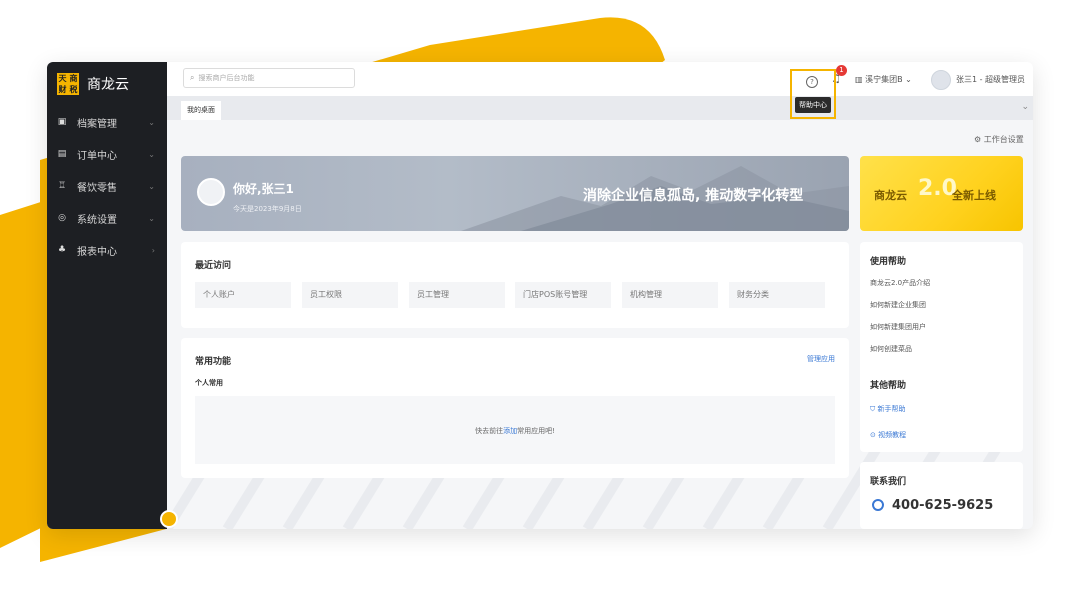 The height and width of the screenshot is (592, 1080). I want to click on recent-visits-card: 最近访问 个人账户 员工权限 员工管理 门店POS账号管理 机构管理 财务分类, so click(515, 285).